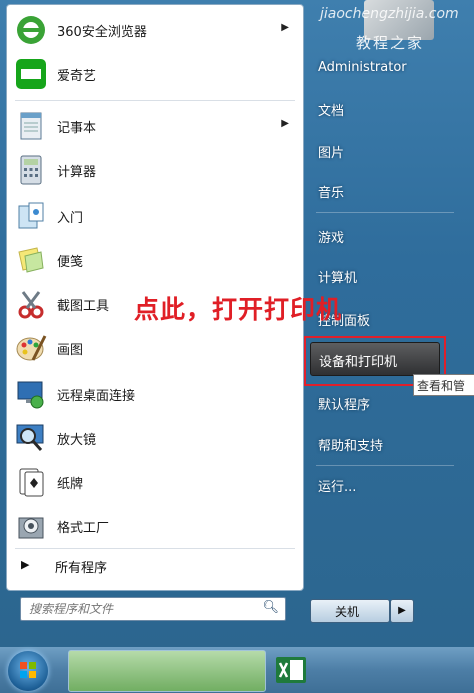  What do you see at coordinates (389, 14) in the screenshot?
I see `watermark-domain: jiaochengzhijia.com` at bounding box center [389, 14].